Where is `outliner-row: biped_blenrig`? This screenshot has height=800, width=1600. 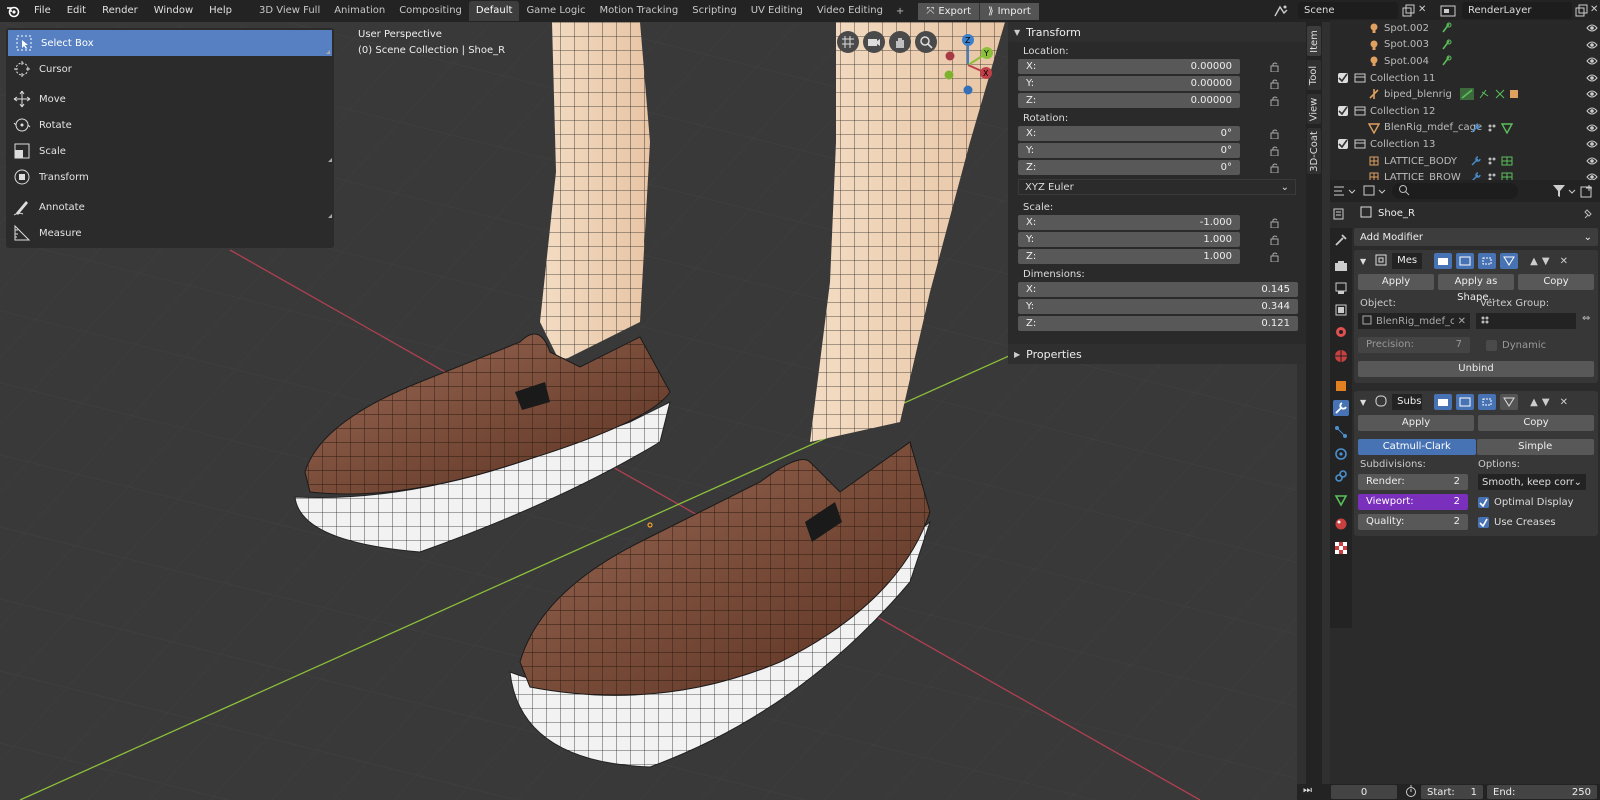
outliner-row: biped_blenrig is located at coordinates (1465, 94).